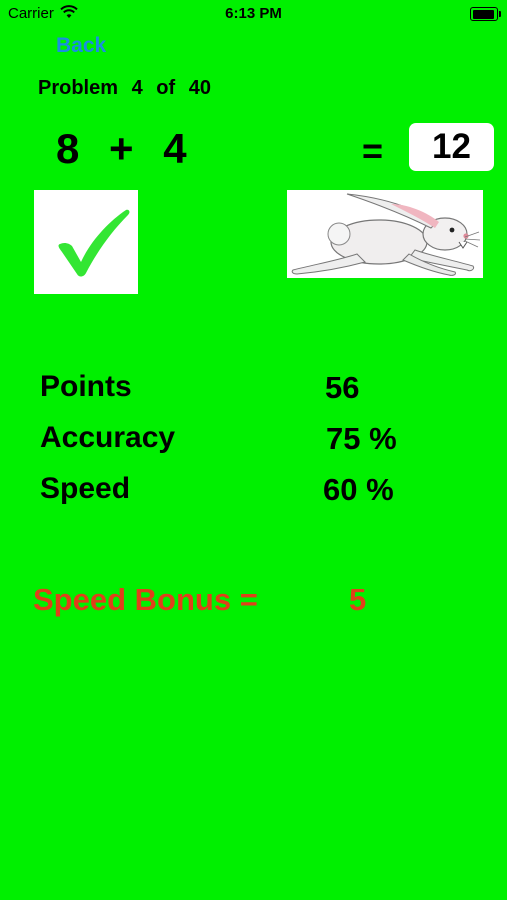 This screenshot has height=900, width=507. What do you see at coordinates (68, 148) in the screenshot?
I see `left-operand: 8` at bounding box center [68, 148].